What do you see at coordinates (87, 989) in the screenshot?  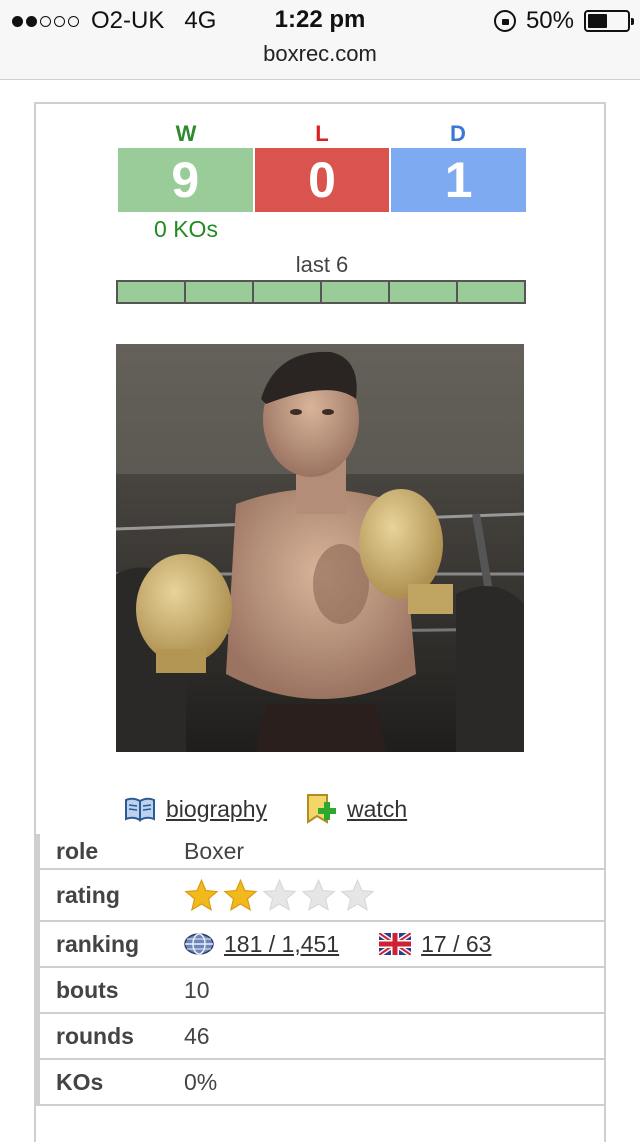 I see `bouts-label: bouts` at bounding box center [87, 989].